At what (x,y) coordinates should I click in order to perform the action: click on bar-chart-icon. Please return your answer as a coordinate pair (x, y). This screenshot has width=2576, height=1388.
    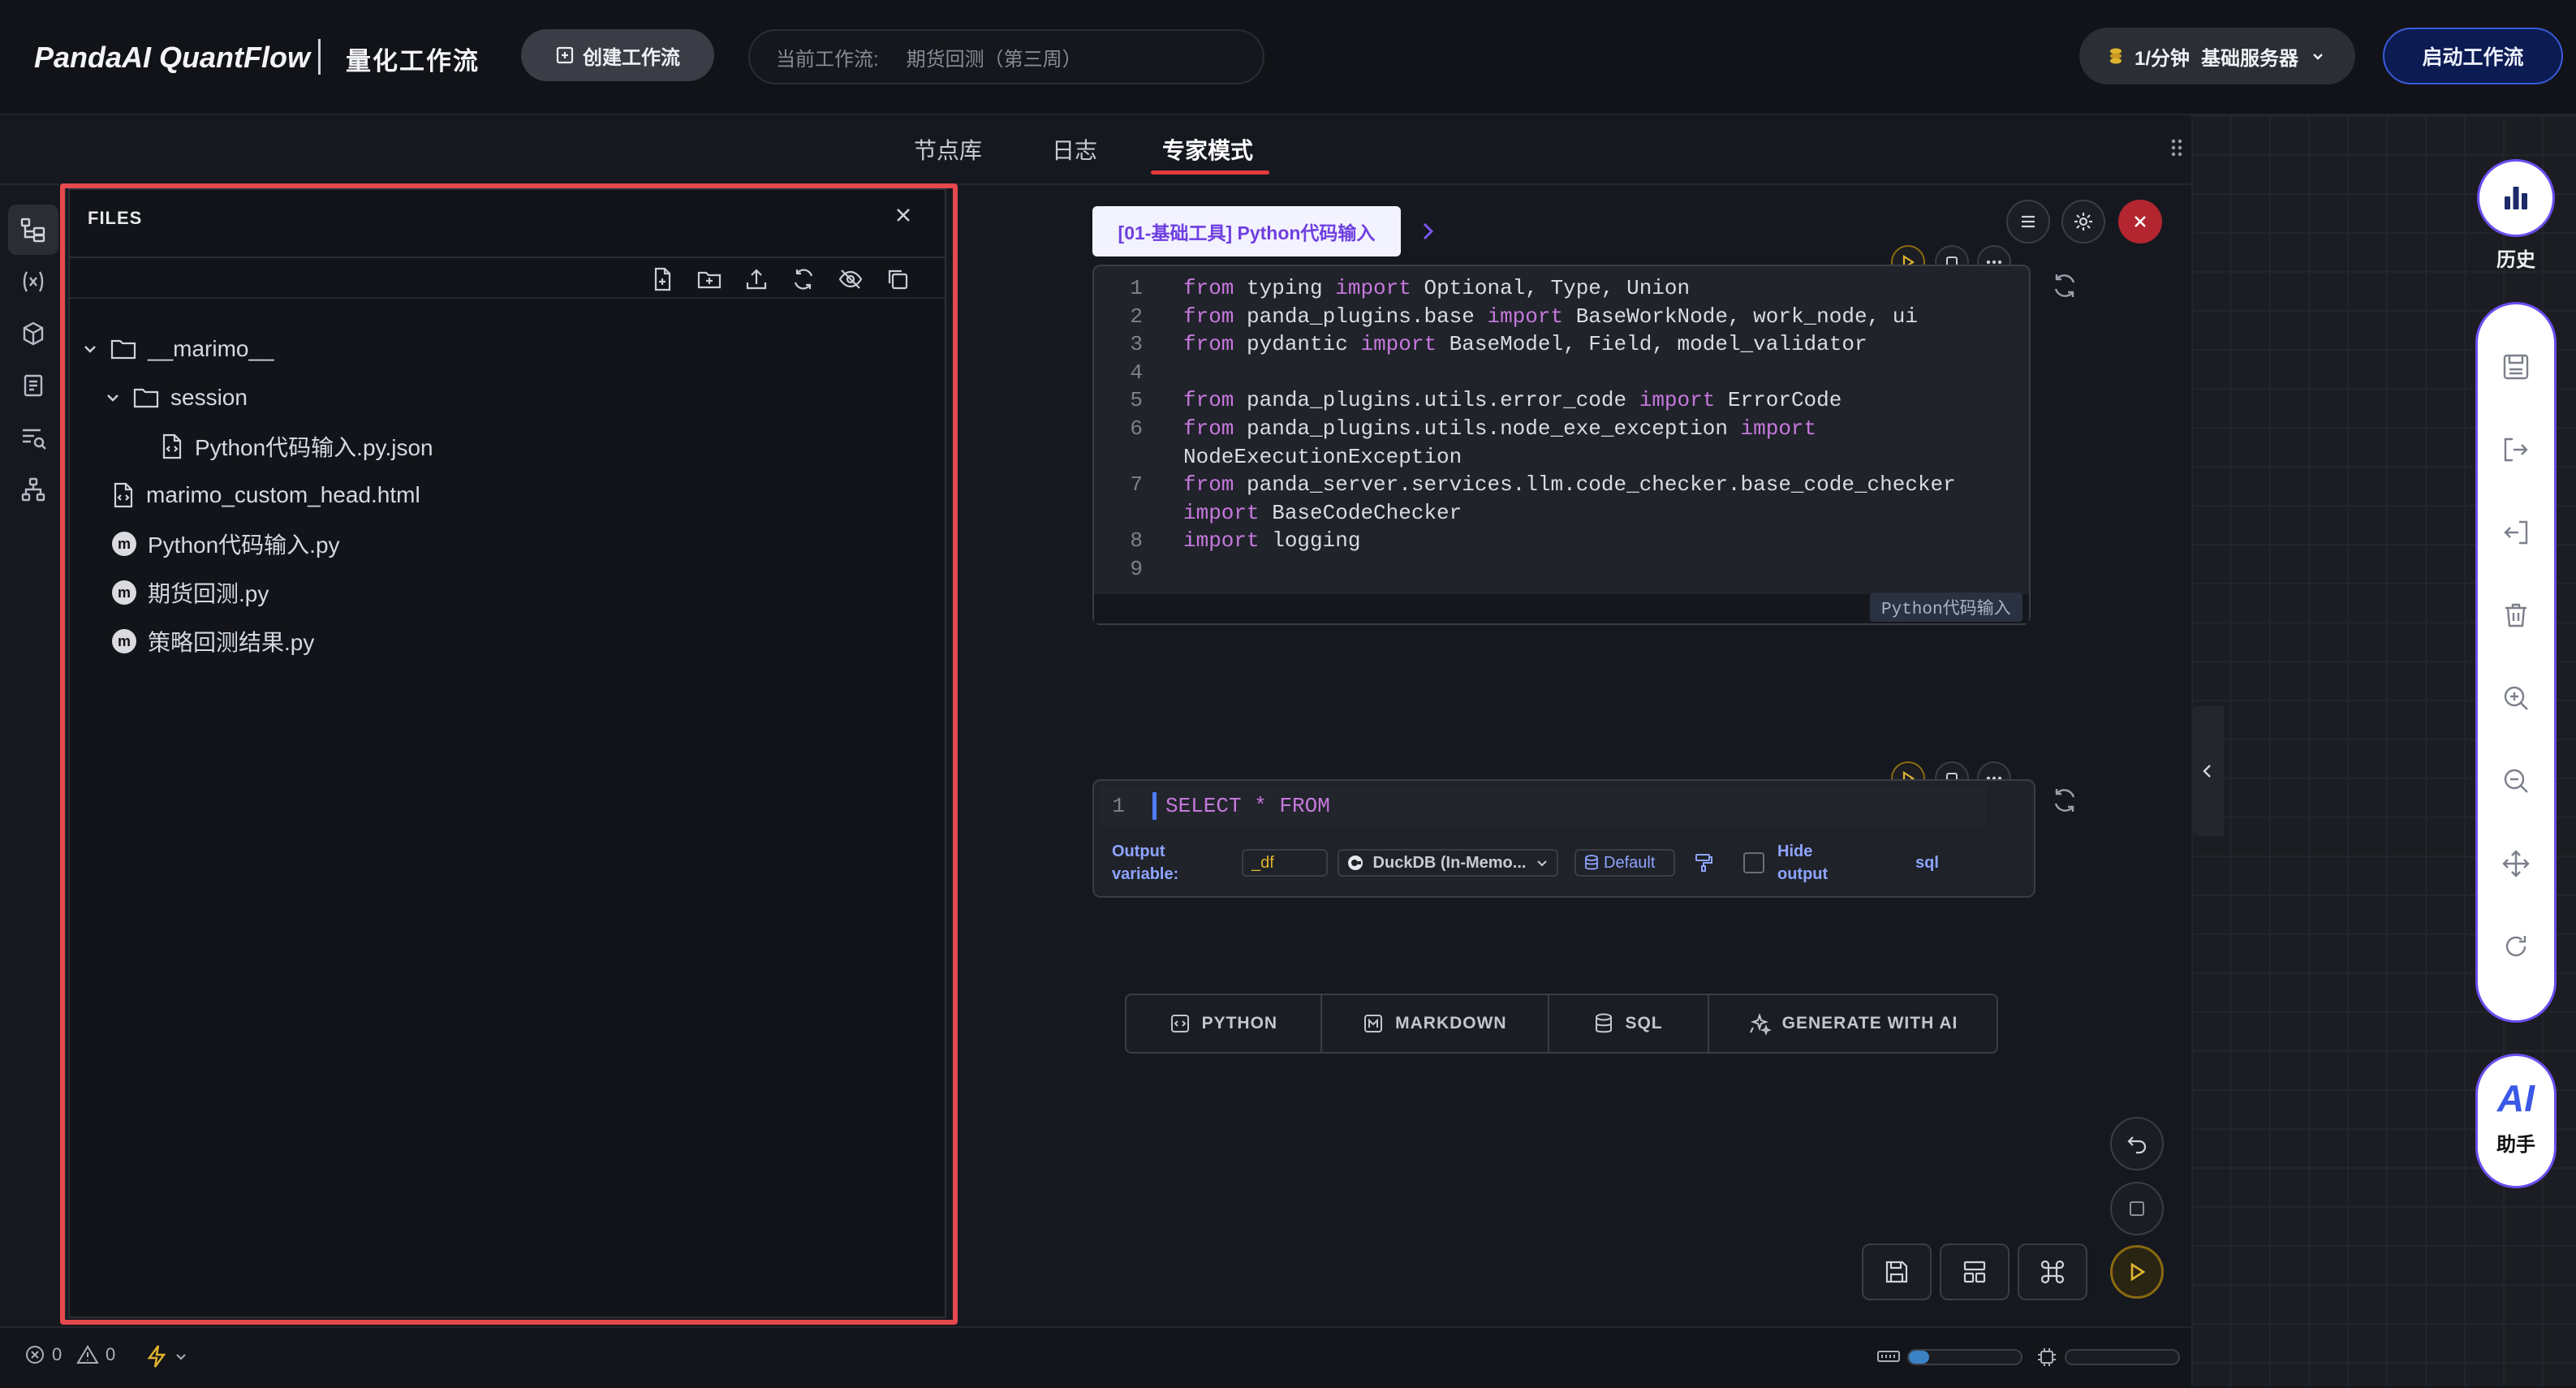
    Looking at the image, I should click on (2516, 198).